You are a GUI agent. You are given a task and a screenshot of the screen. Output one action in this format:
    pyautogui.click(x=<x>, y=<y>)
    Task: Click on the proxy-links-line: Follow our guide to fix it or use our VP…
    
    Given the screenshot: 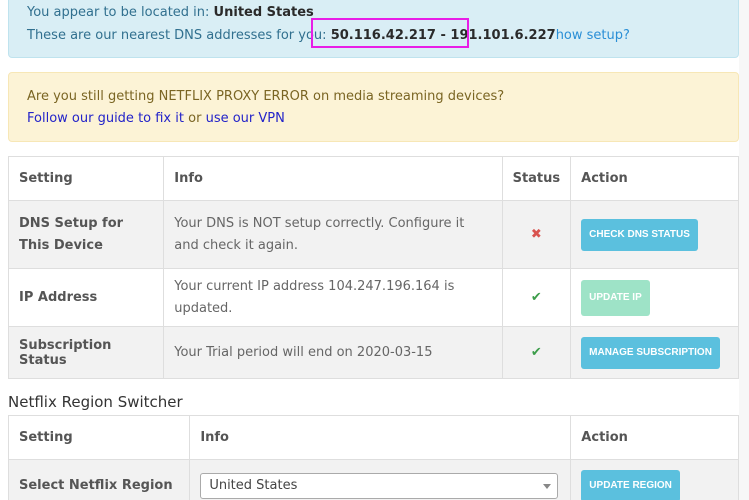 What is the action you would take?
    pyautogui.click(x=156, y=118)
    